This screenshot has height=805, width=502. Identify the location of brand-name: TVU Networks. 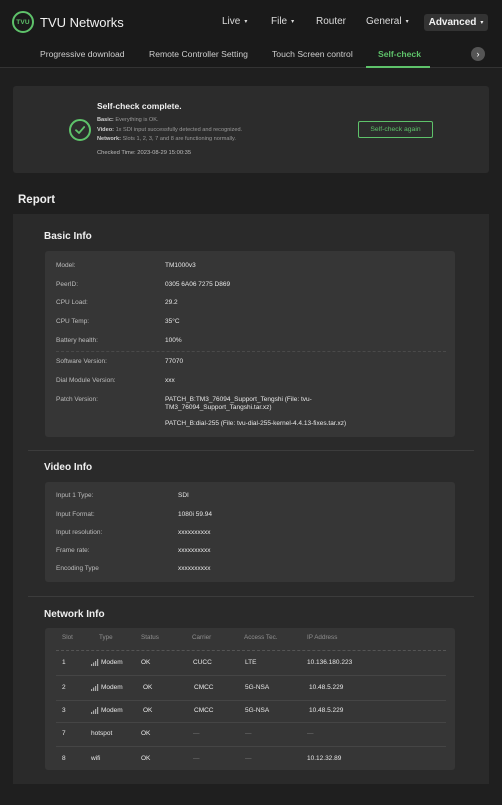
(82, 22).